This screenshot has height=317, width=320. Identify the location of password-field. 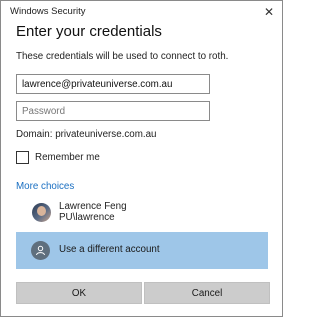
(113, 111).